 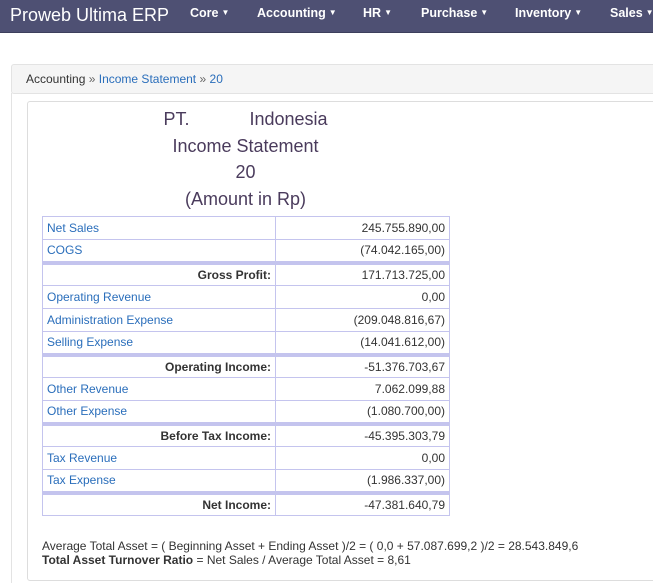 What do you see at coordinates (159, 297) in the screenshot?
I see `account-link: Operating Revenue` at bounding box center [159, 297].